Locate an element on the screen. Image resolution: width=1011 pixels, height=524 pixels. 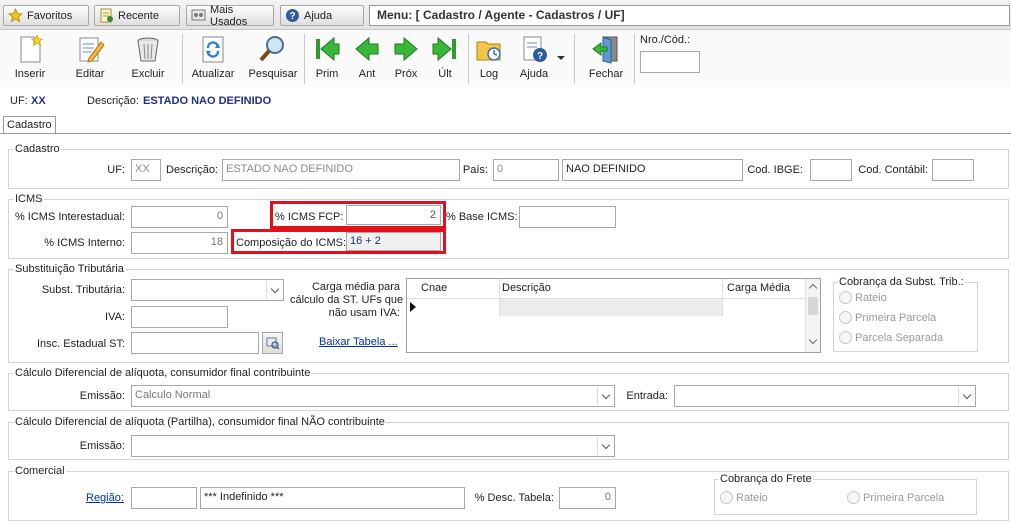
atualizar-button: Atualizar is located at coordinates (213, 59).